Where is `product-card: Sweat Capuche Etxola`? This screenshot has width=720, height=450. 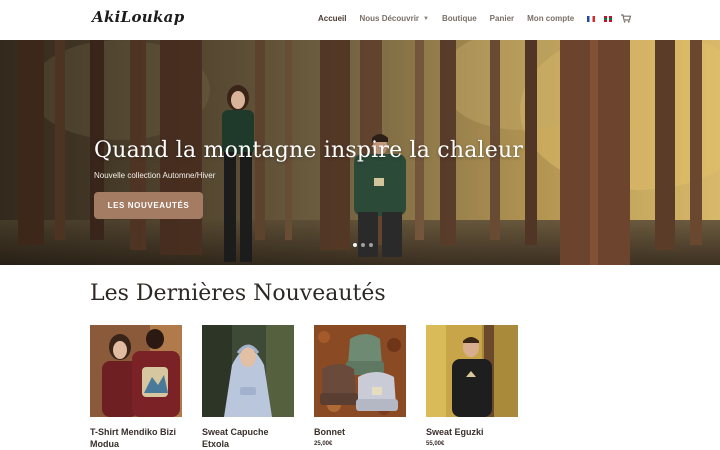
product-card: Sweat Capuche Etxola is located at coordinates (248, 387).